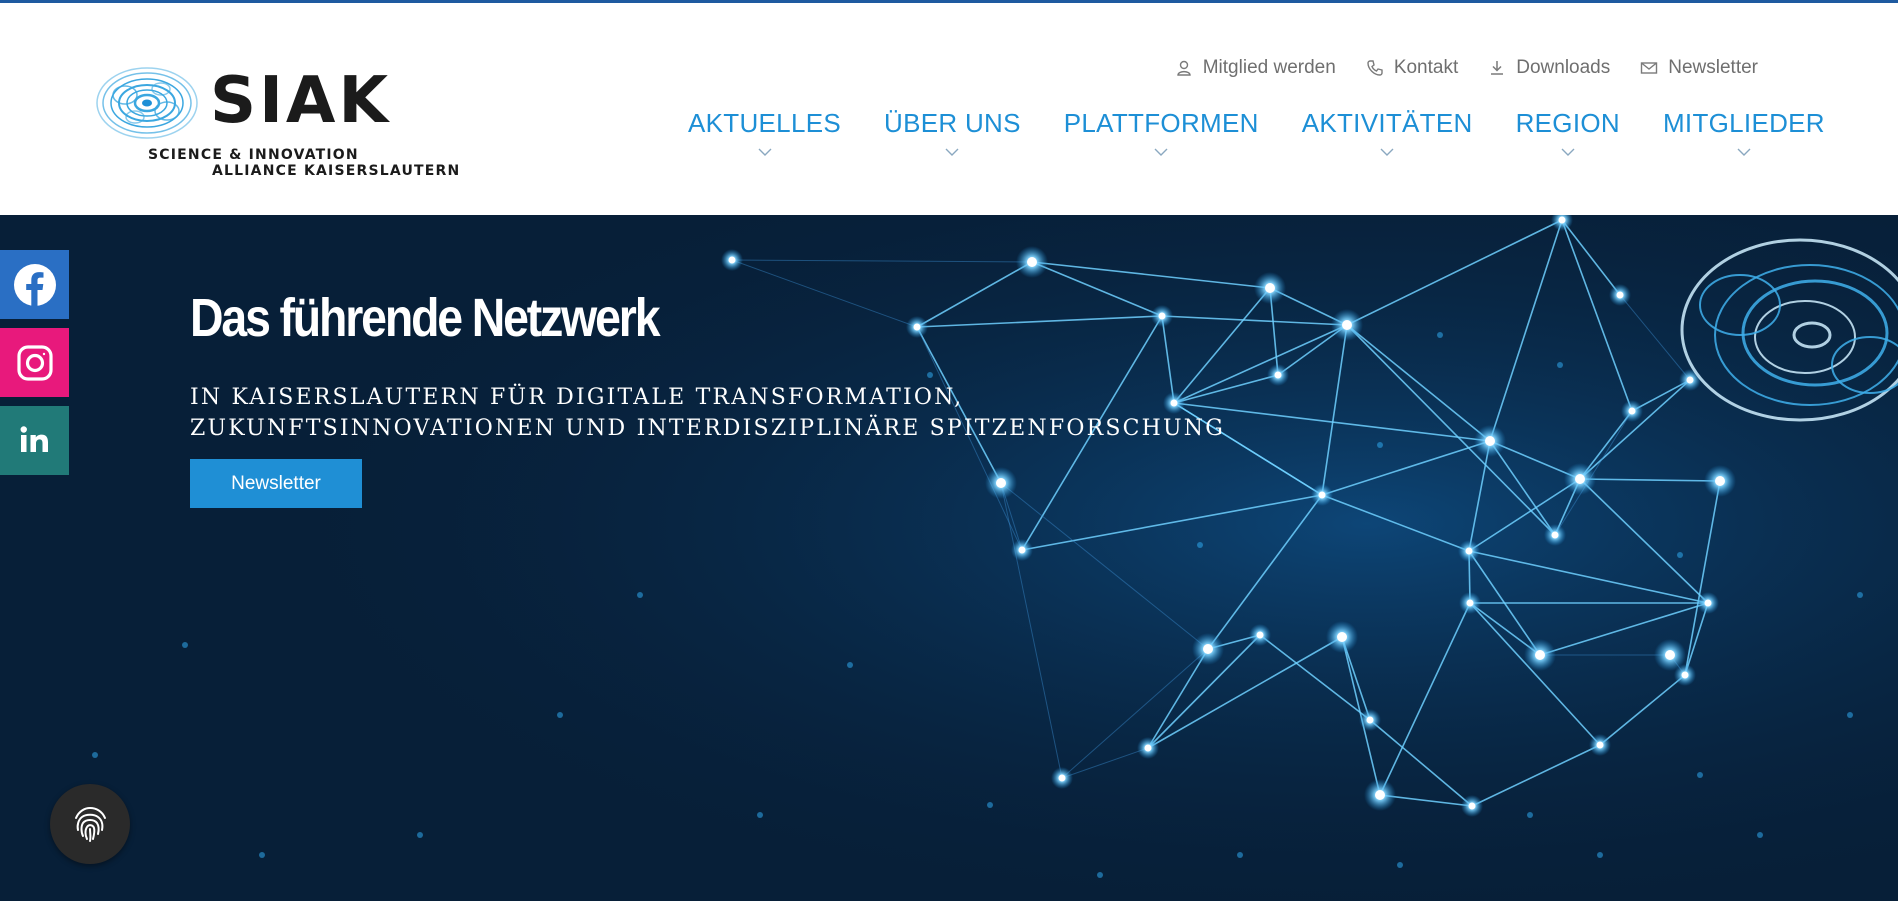 This screenshot has height=901, width=1898. What do you see at coordinates (1713, 67) in the screenshot?
I see `util-link-label: Newsletter` at bounding box center [1713, 67].